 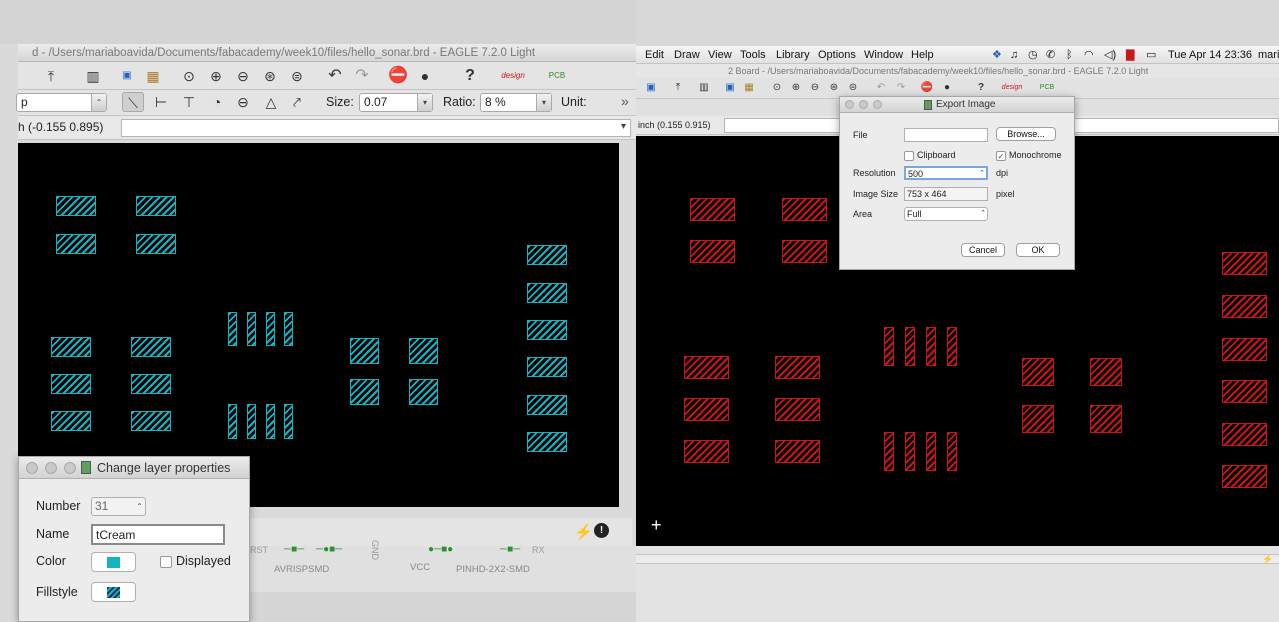 What do you see at coordinates (687, 55) in the screenshot?
I see `menu-draw: Draw` at bounding box center [687, 55].